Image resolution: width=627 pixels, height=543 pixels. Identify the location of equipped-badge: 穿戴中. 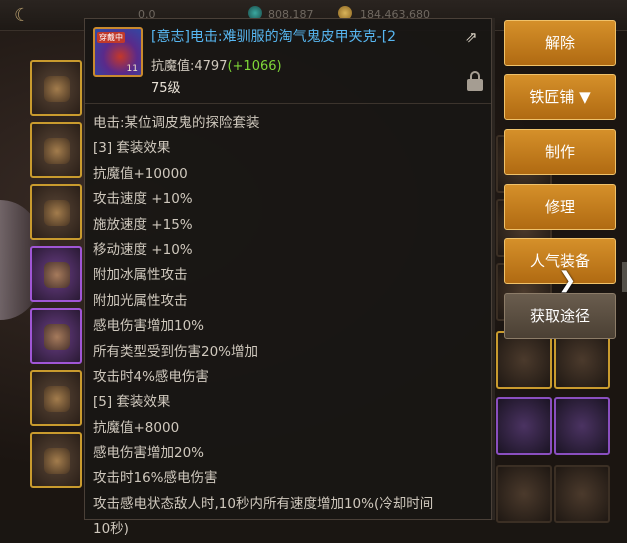
(111, 37).